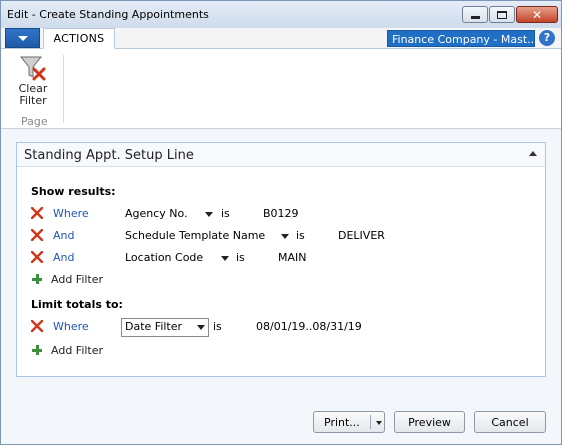 The width and height of the screenshot is (562, 445). What do you see at coordinates (109, 155) in the screenshot?
I see `fasttab-title: Standing Appt. Setup Line` at bounding box center [109, 155].